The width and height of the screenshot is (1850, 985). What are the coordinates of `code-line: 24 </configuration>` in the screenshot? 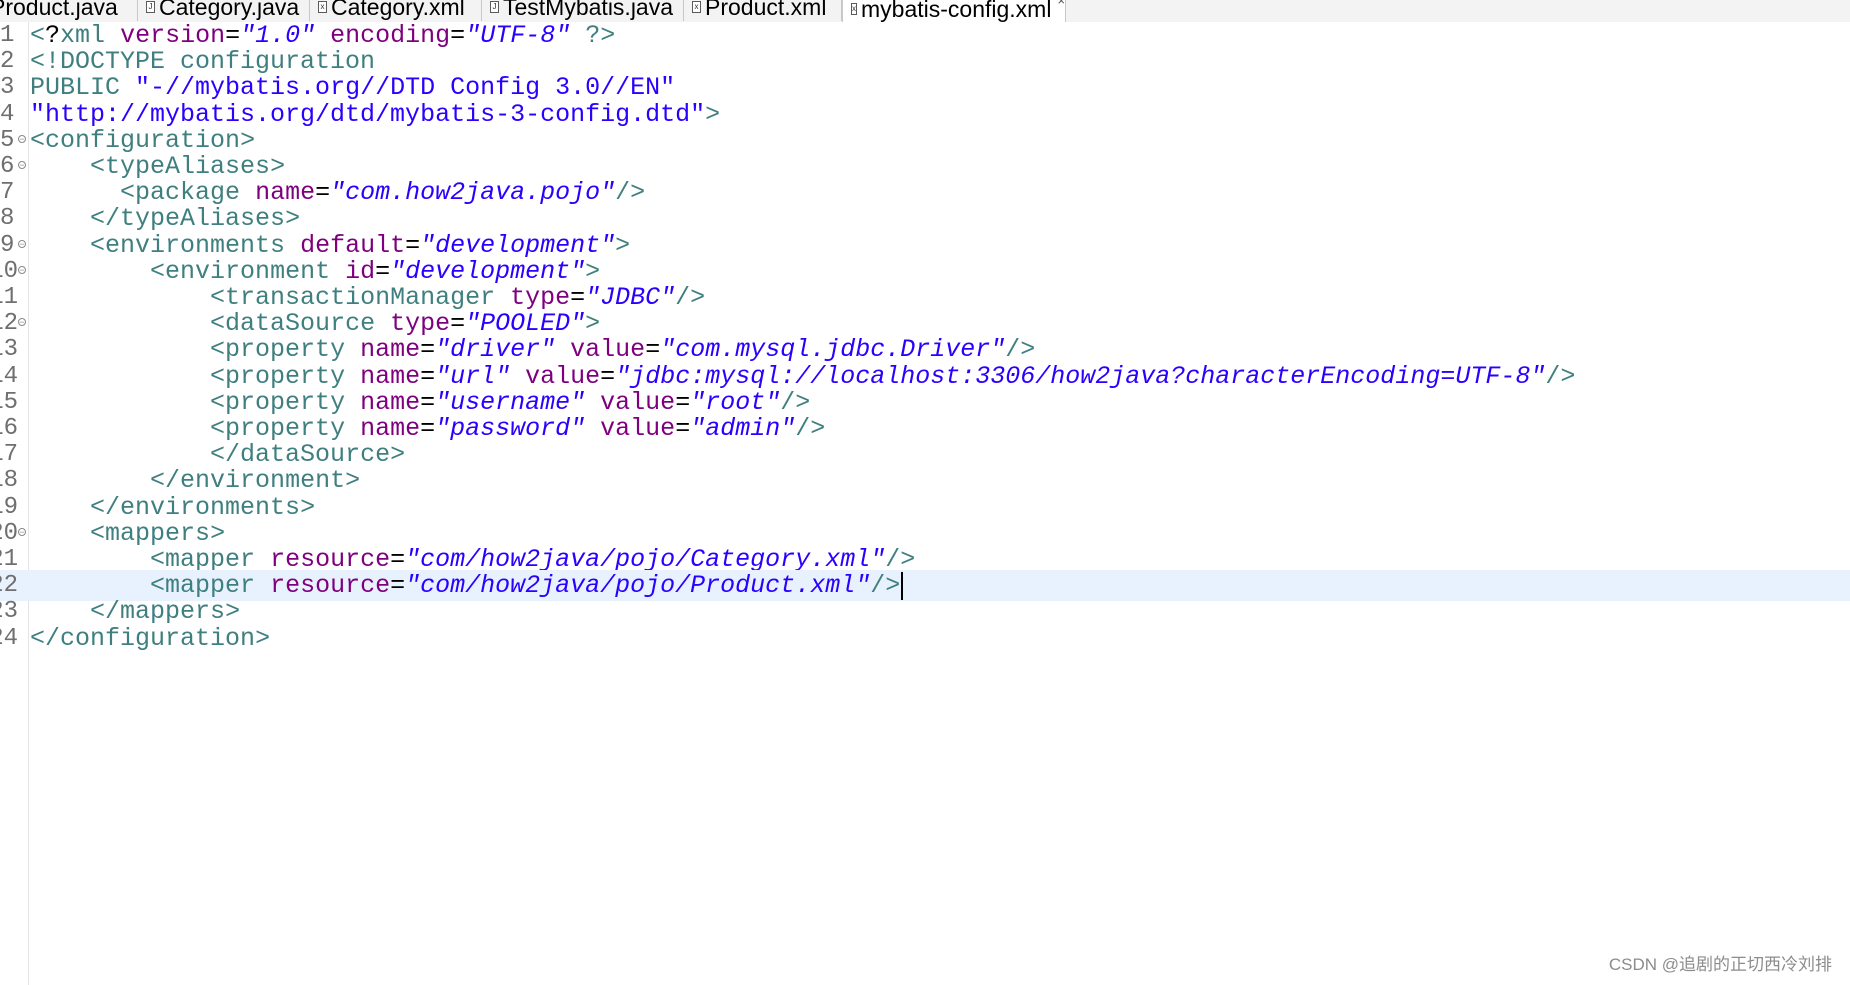 It's located at (925, 638).